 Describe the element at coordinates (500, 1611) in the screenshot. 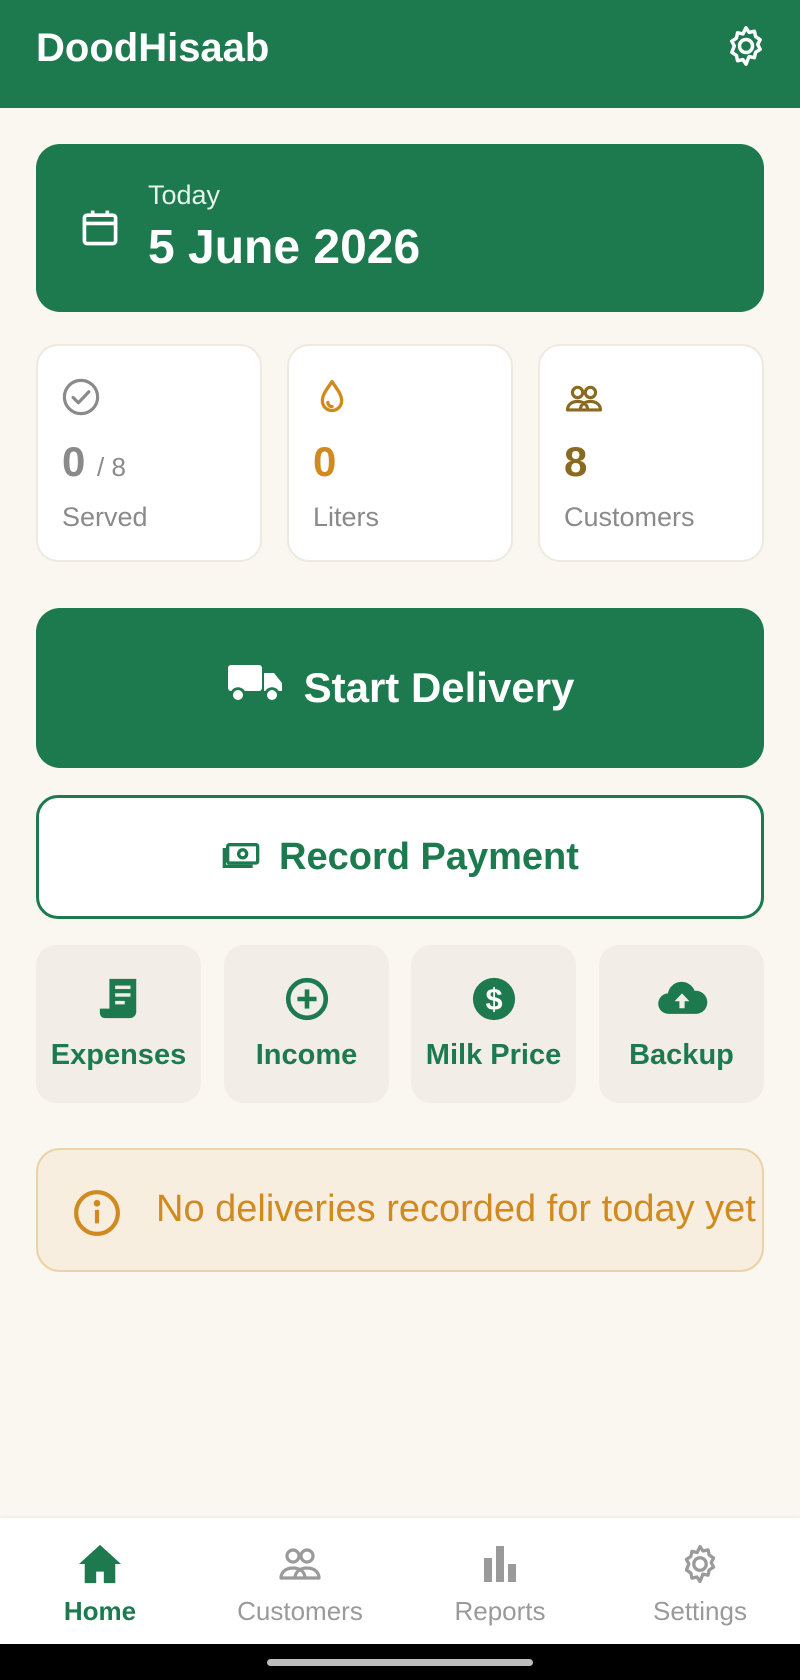

I see `nav-label-reports: Reports` at that location.